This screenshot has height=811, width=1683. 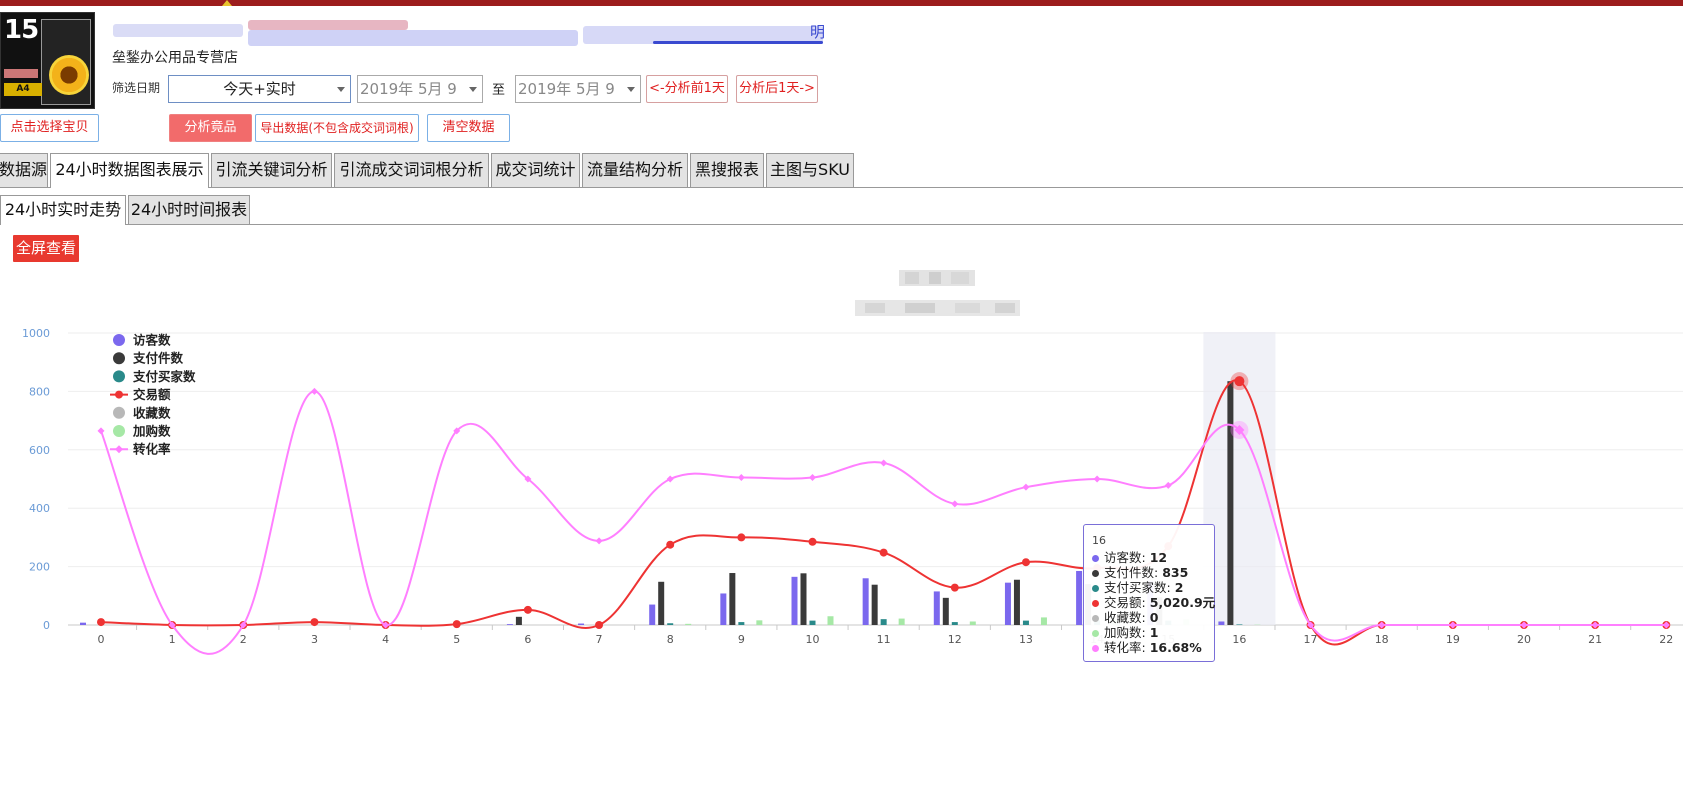 I want to click on tab-traffic-keywords: 引流关键词分析, so click(x=271, y=170).